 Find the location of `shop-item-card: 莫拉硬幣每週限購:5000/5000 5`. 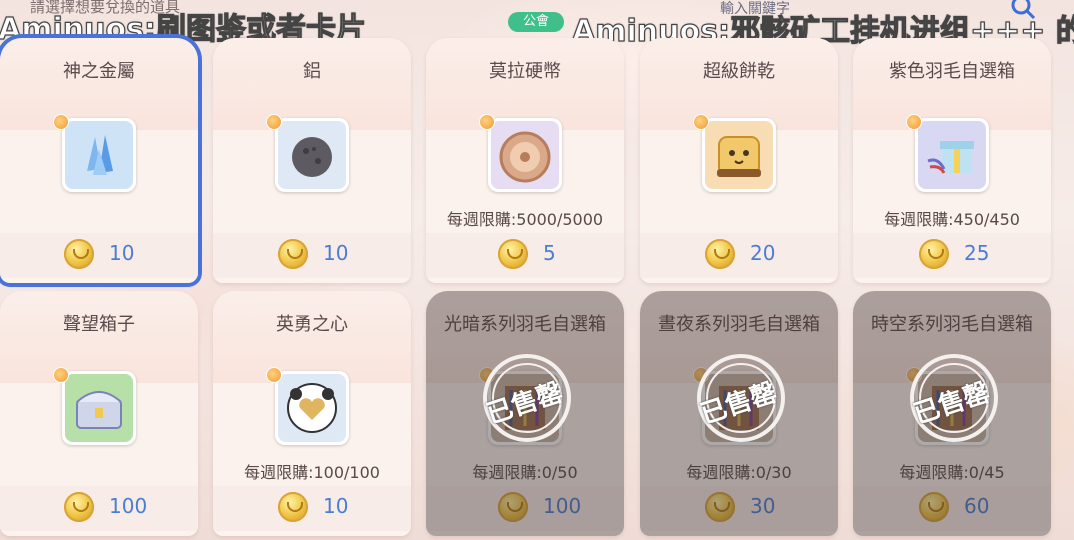

shop-item-card: 莫拉硬幣每週限購:5000/5000 5 is located at coordinates (525, 160).